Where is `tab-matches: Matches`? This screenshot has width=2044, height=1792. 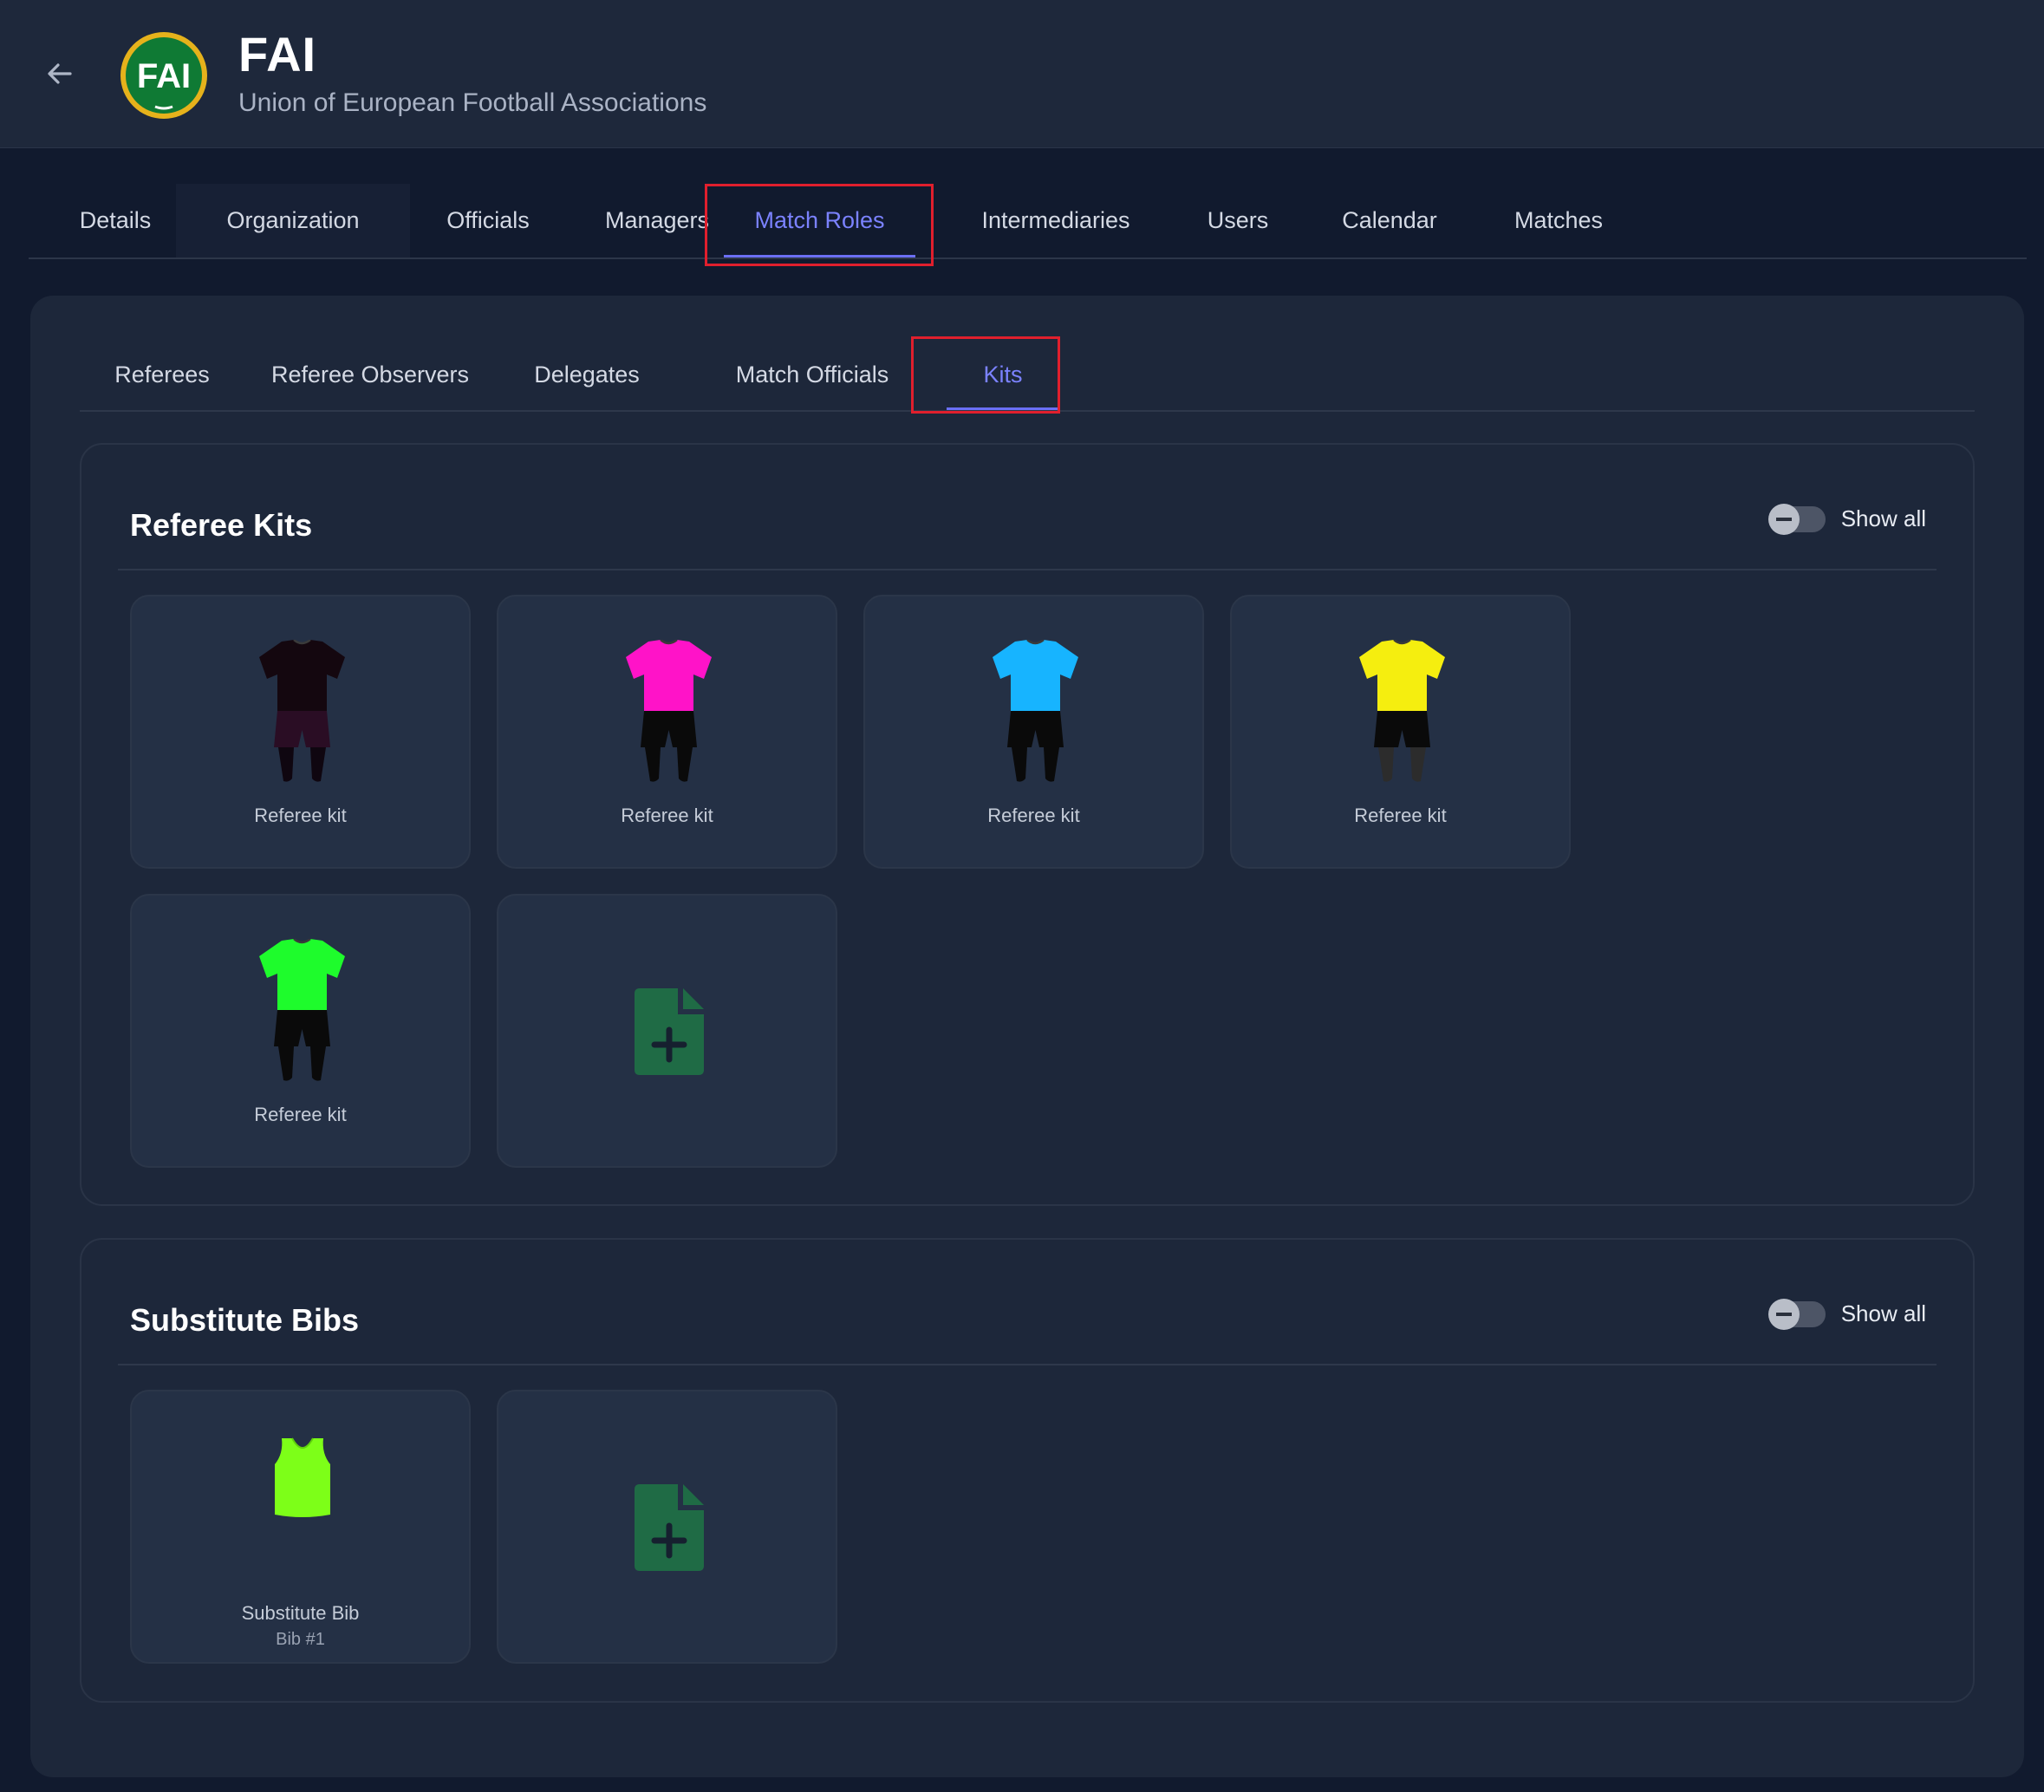 tab-matches: Matches is located at coordinates (1558, 220).